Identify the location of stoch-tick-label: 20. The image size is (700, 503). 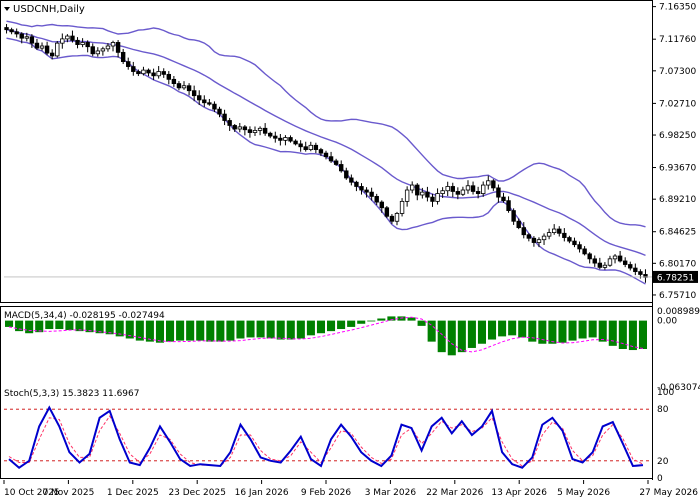
(663, 462).